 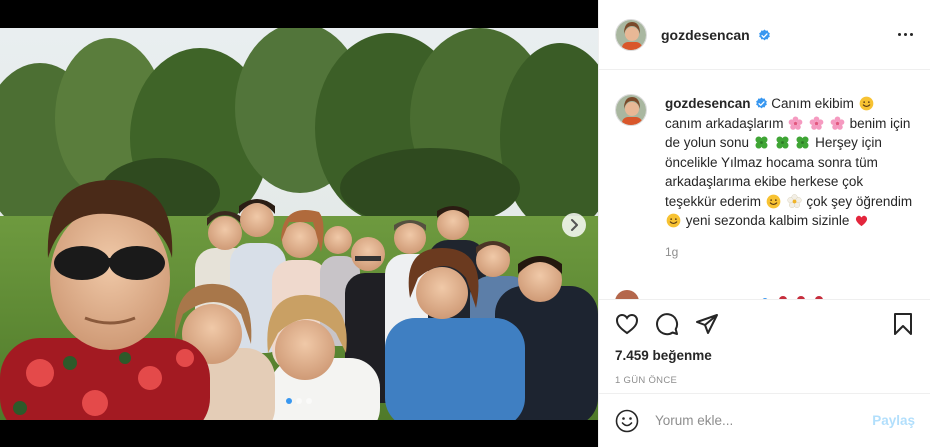 I want to click on more-options-button, so click(x=905, y=34).